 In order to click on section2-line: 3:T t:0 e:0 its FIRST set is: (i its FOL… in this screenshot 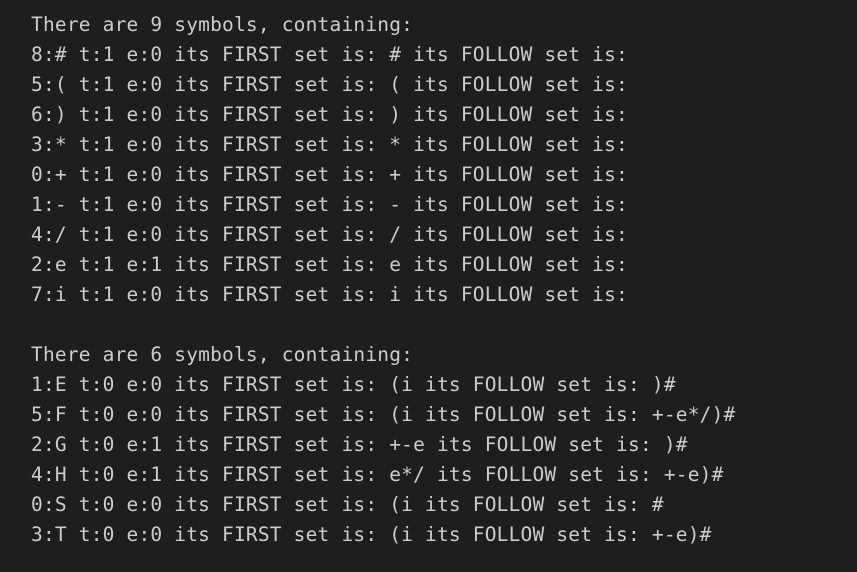, I will do `click(371, 534)`.